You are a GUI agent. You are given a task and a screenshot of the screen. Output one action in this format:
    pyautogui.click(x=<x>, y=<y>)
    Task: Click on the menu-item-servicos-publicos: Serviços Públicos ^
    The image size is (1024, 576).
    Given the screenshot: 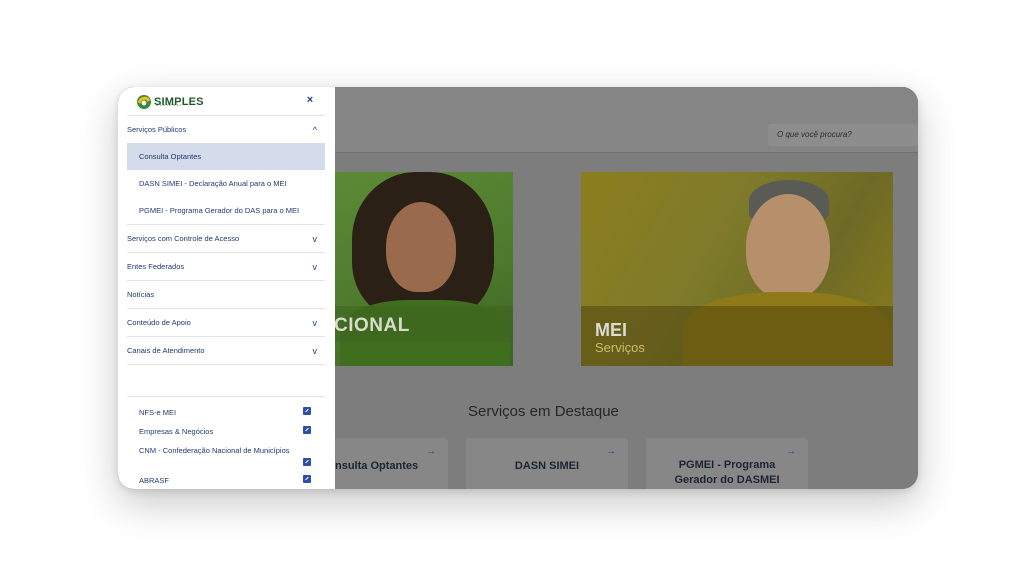 What is the action you would take?
    pyautogui.click(x=226, y=129)
    